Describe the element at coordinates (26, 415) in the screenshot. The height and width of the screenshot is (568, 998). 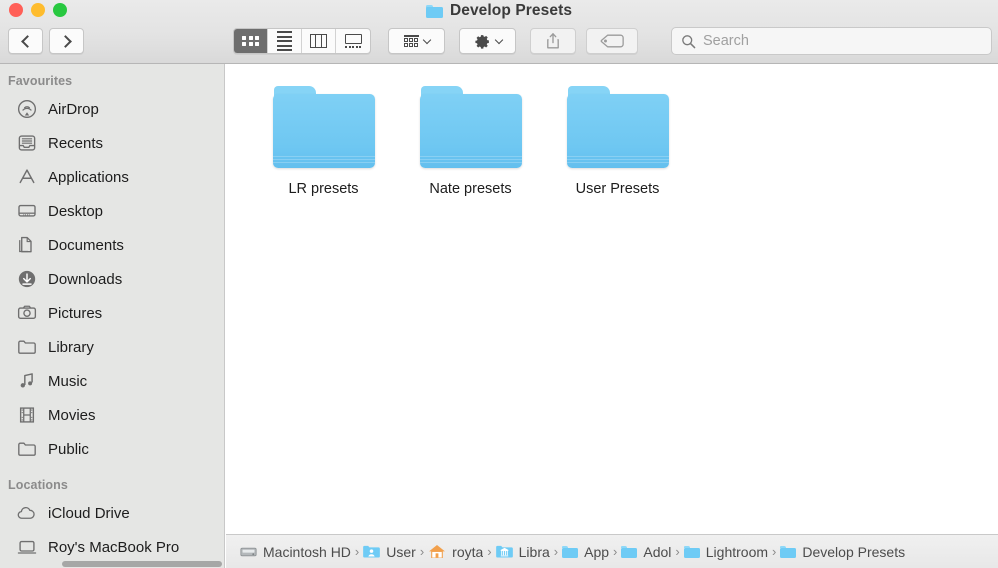
I see `movies-icon` at that location.